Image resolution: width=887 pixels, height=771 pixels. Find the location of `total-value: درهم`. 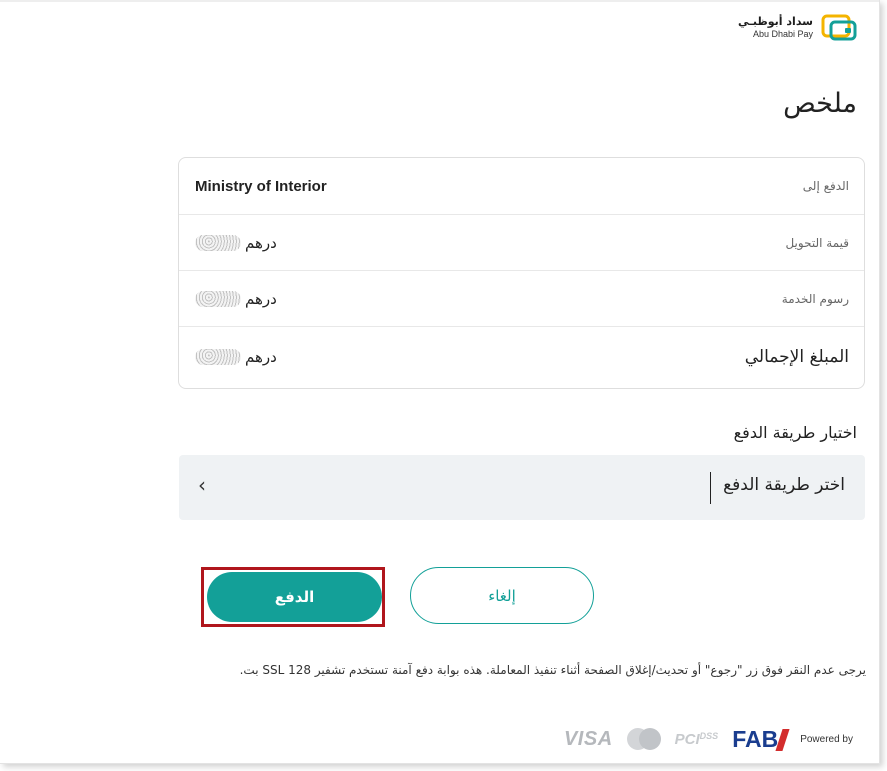

total-value: درهم is located at coordinates (236, 357).